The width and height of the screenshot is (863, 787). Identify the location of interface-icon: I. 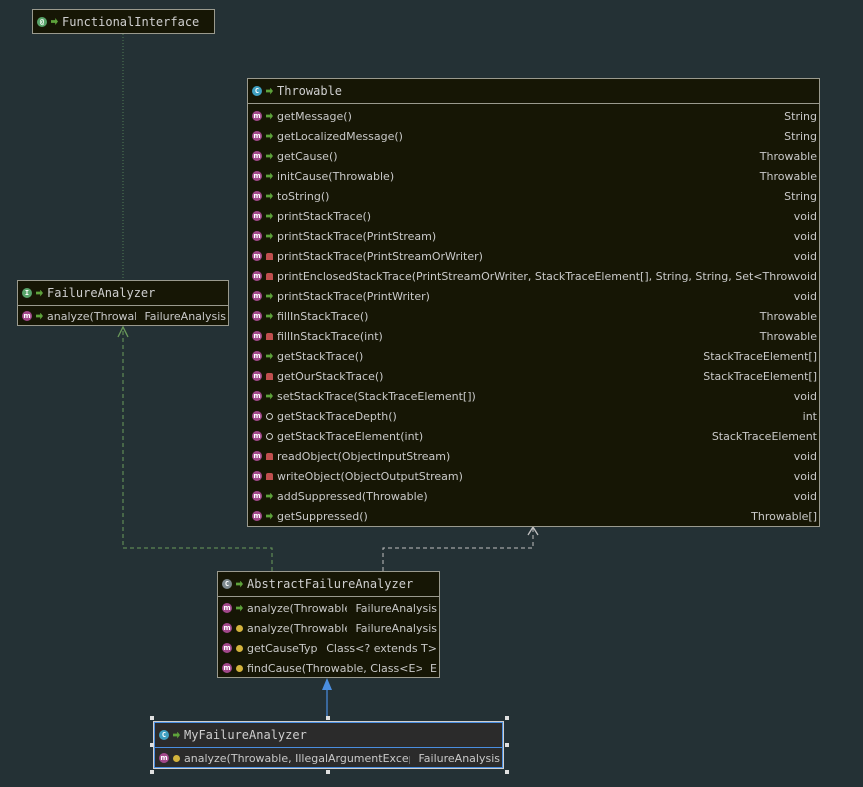
(27, 293).